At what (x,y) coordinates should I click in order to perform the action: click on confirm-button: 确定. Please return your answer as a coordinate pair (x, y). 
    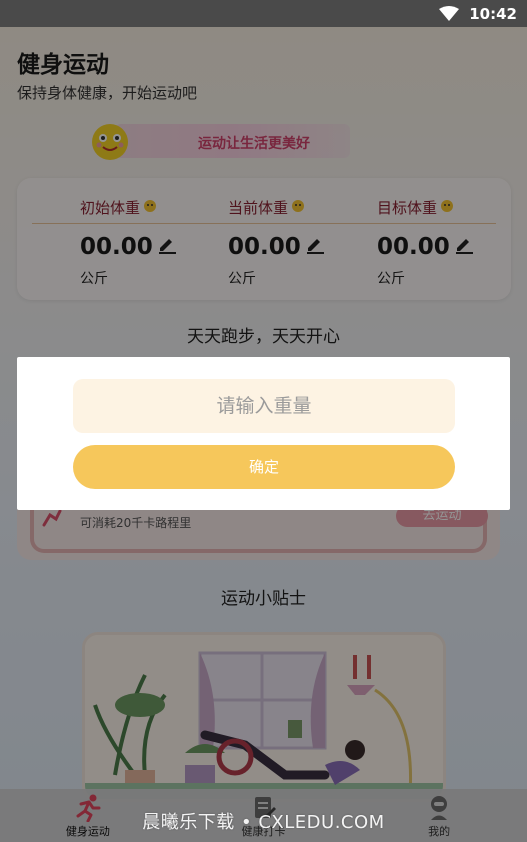
    Looking at the image, I should click on (264, 467).